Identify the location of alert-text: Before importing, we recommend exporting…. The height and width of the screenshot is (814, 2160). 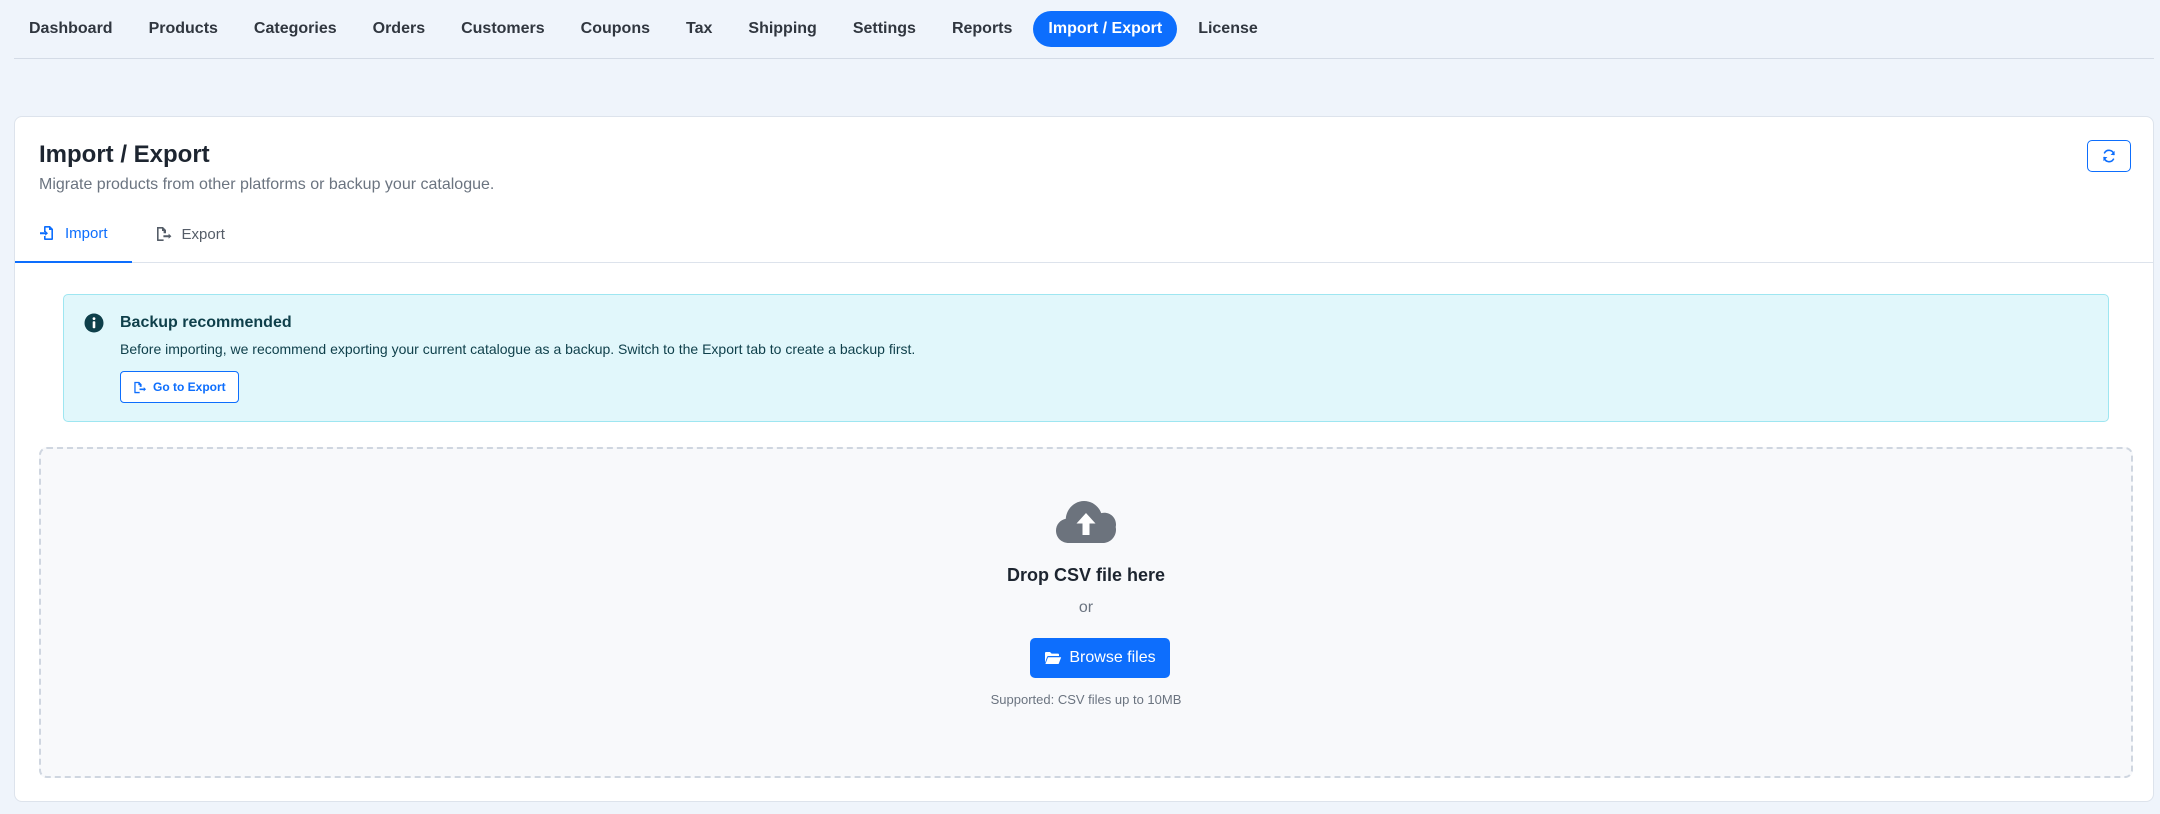
(518, 349).